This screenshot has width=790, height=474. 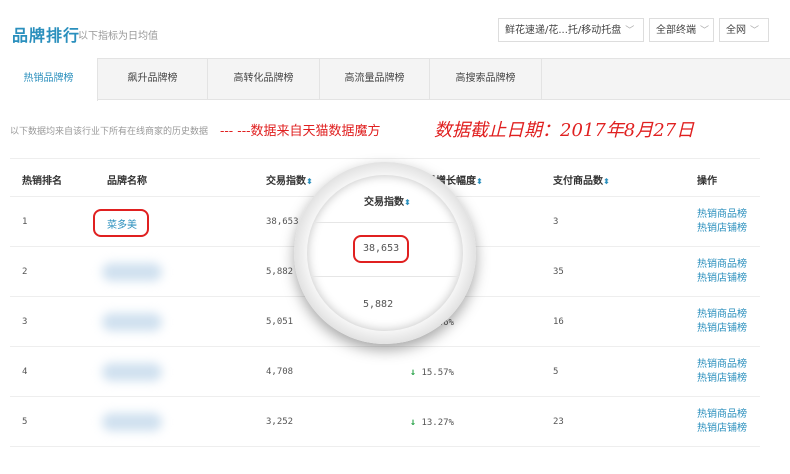 What do you see at coordinates (578, 181) in the screenshot?
I see `col-header-pay-items-label: 支付商品数` at bounding box center [578, 181].